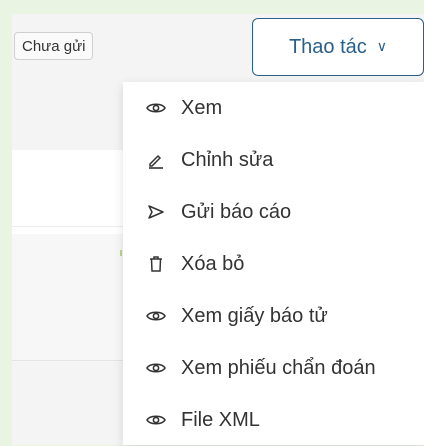 The height and width of the screenshot is (446, 424). I want to click on menu-item-label: Xóa bỏ, so click(213, 263).